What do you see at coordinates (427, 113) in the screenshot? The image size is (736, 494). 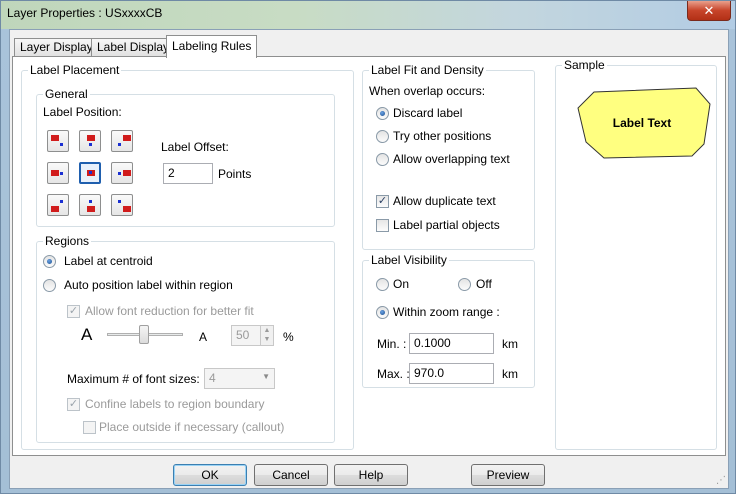 I see `discard-label-text: Discard label` at bounding box center [427, 113].